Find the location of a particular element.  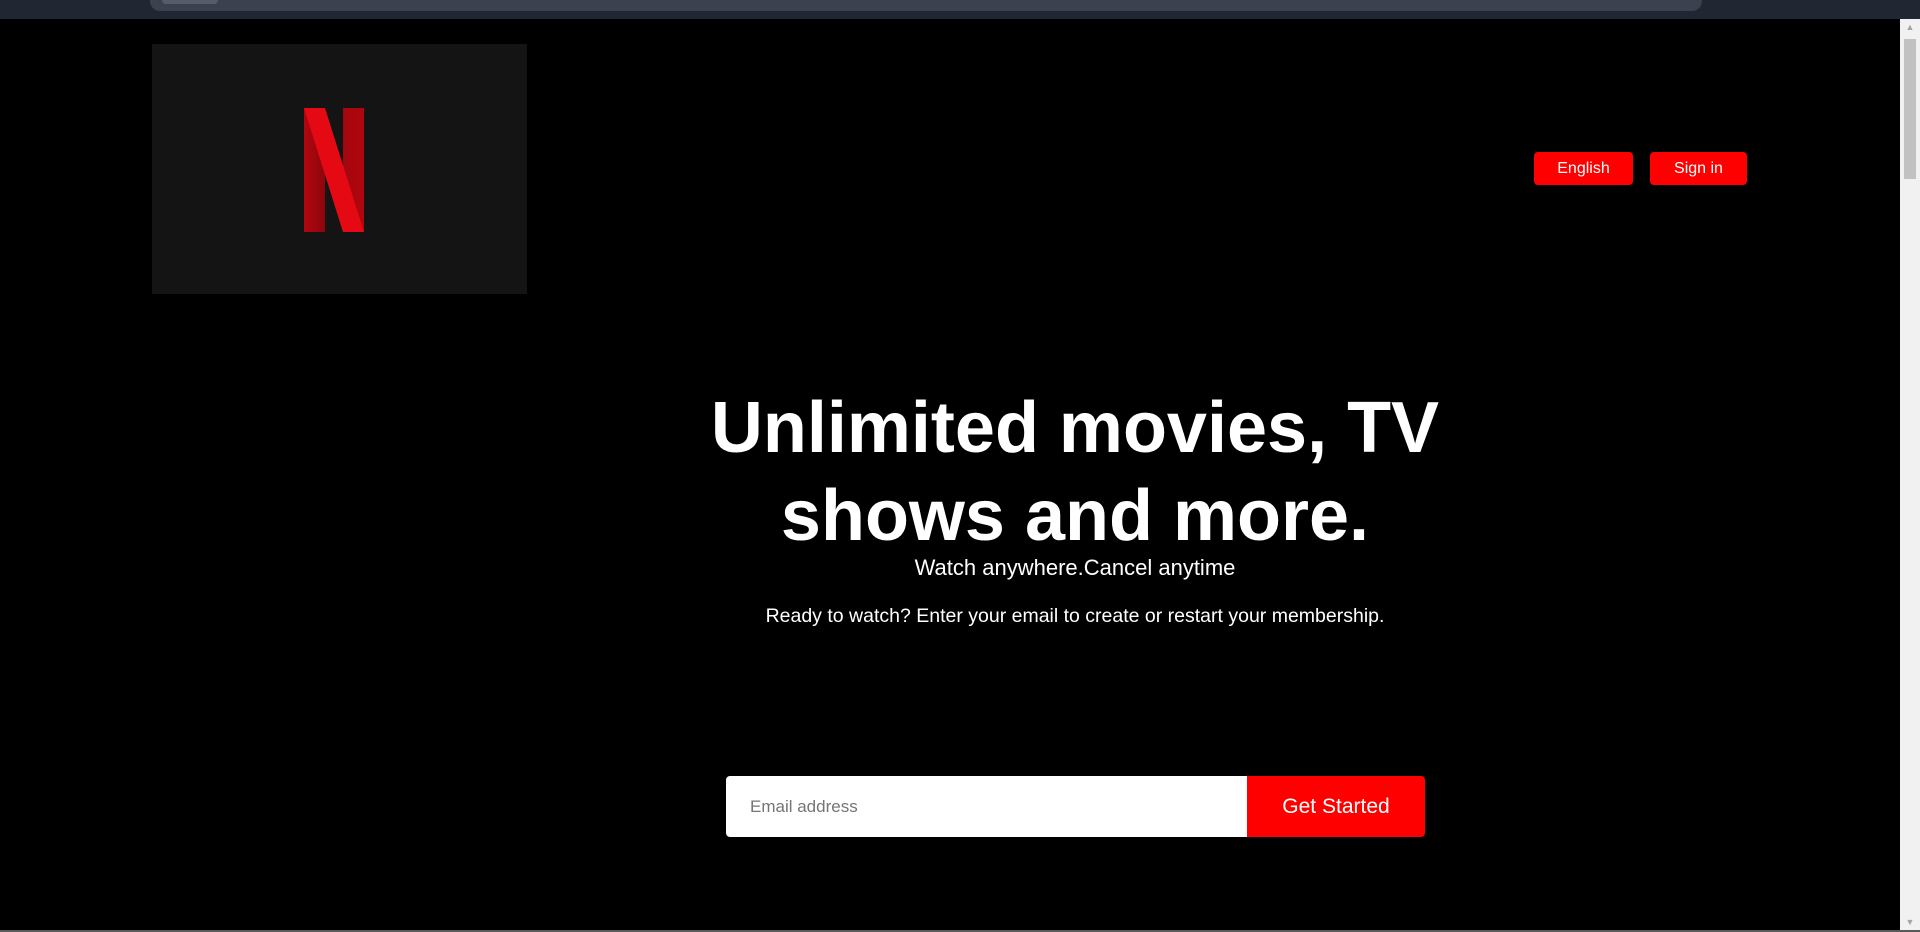

email-signup-form: Get Started is located at coordinates (1075, 806).